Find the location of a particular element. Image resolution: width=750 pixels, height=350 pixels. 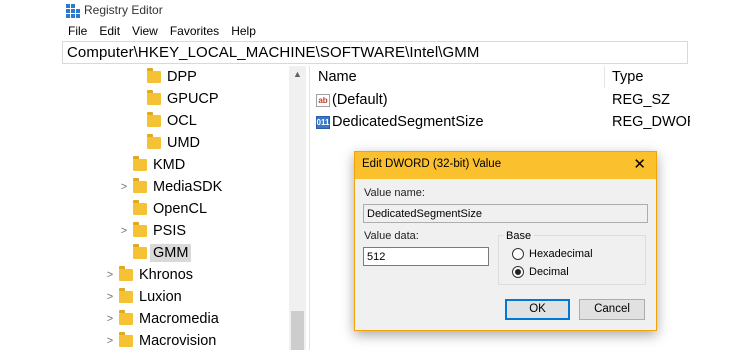

cancel-button: Cancel is located at coordinates (612, 309).